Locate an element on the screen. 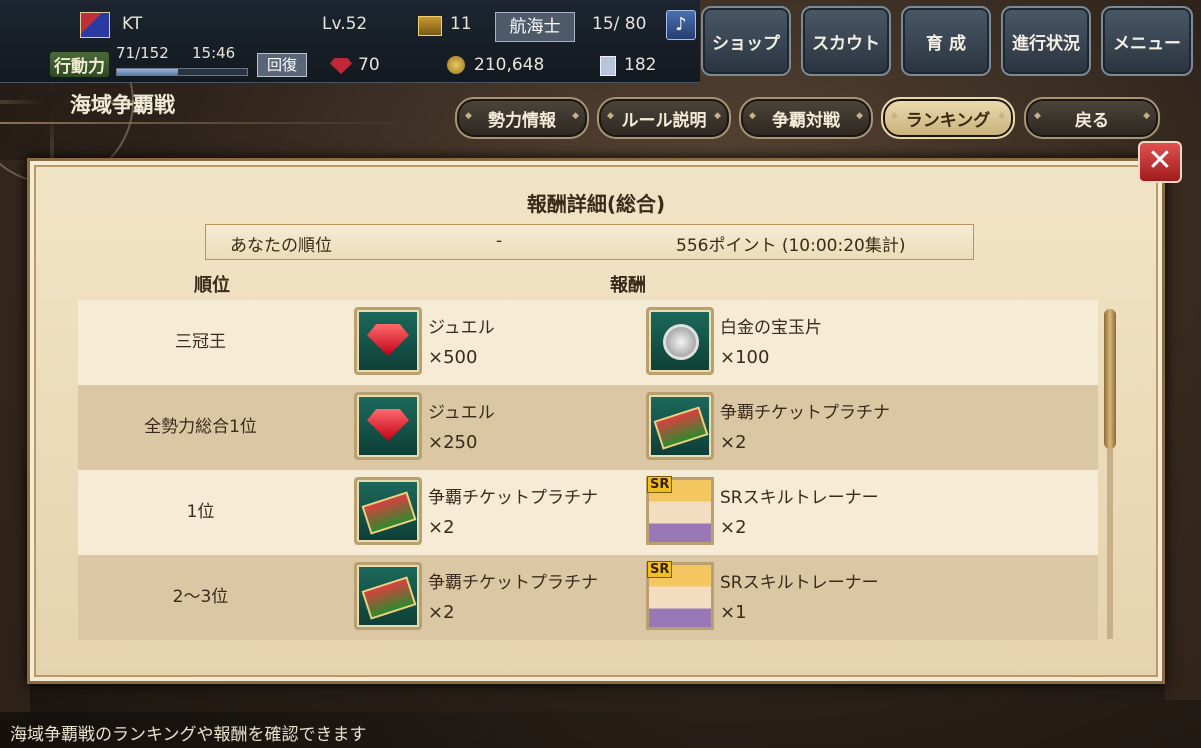 The width and height of the screenshot is (1201, 748). panel-title: 報酬詳細(総合) is located at coordinates (596, 204).